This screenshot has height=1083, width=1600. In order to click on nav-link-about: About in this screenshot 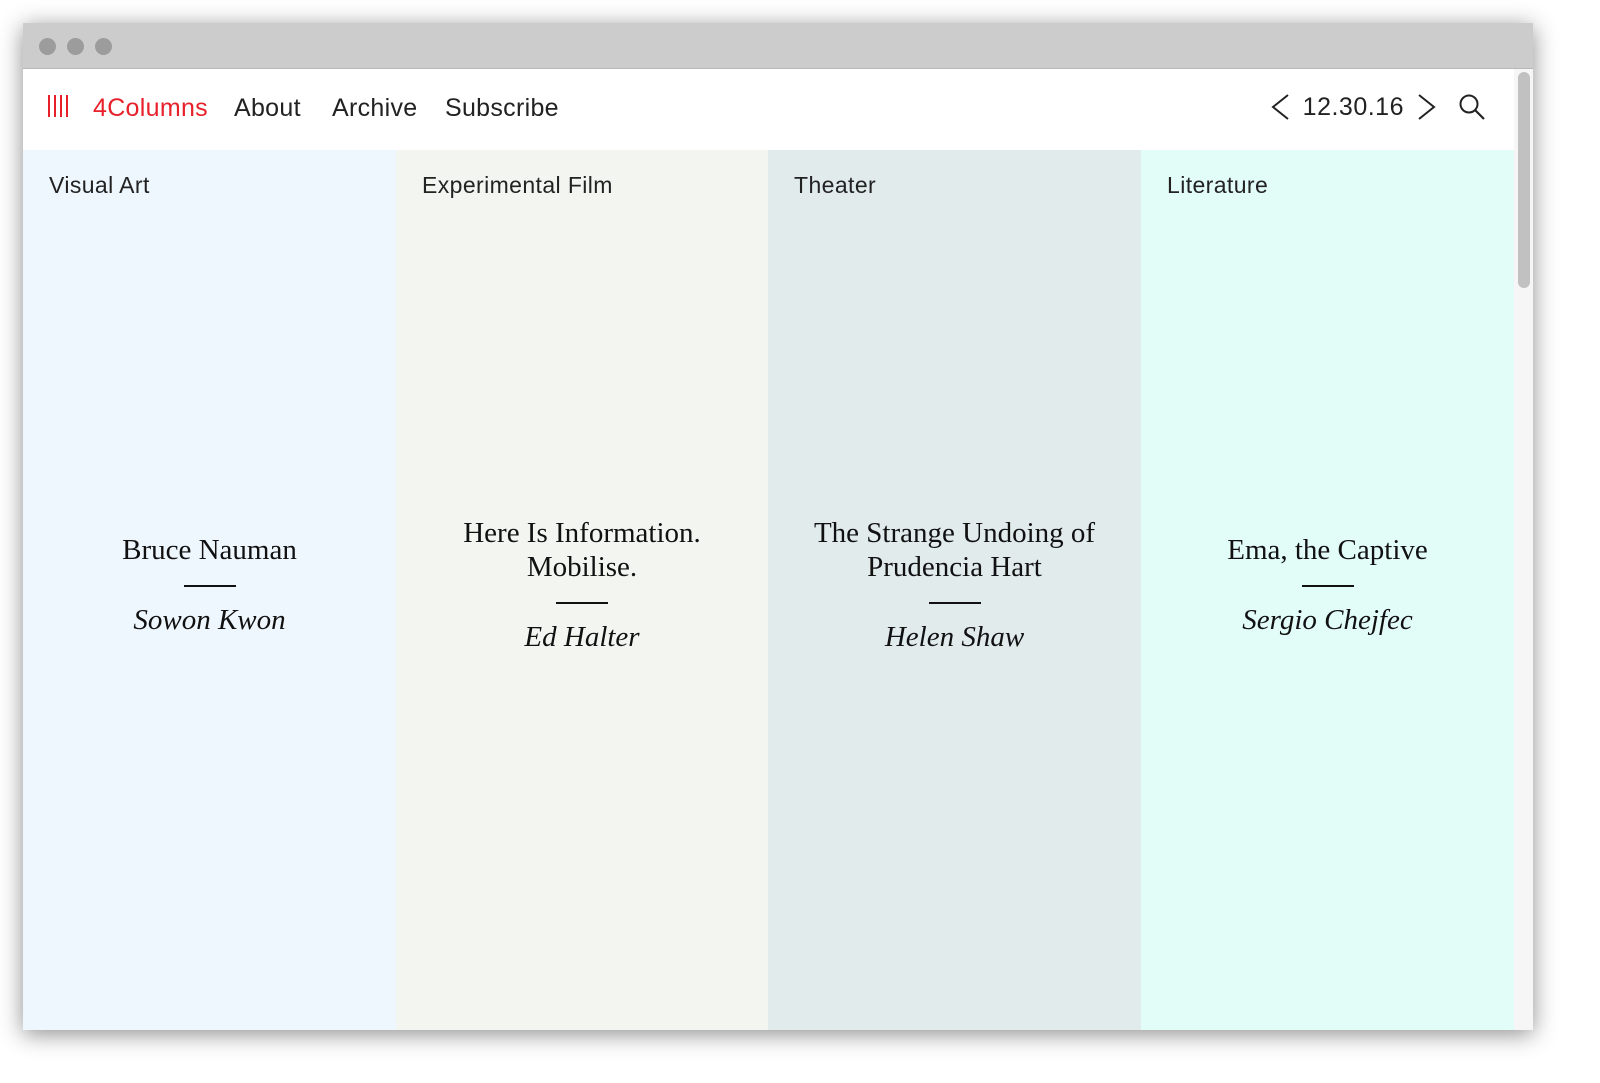, I will do `click(267, 108)`.